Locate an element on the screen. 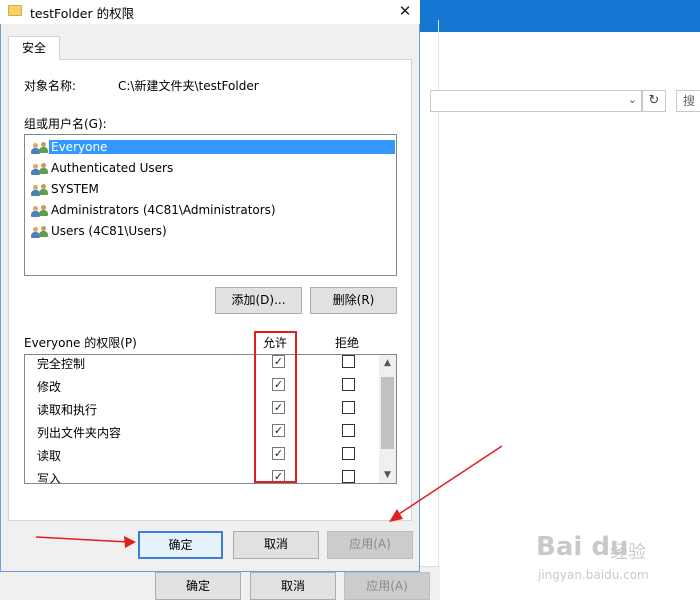 The height and width of the screenshot is (600, 700). scroll-thumb is located at coordinates (387, 413).